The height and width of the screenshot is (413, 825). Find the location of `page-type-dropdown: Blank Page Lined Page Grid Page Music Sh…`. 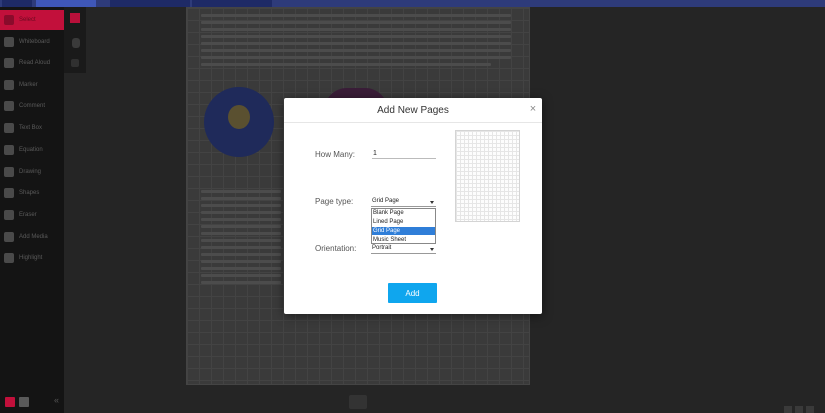

page-type-dropdown: Blank Page Lined Page Grid Page Music Sh… is located at coordinates (403, 226).